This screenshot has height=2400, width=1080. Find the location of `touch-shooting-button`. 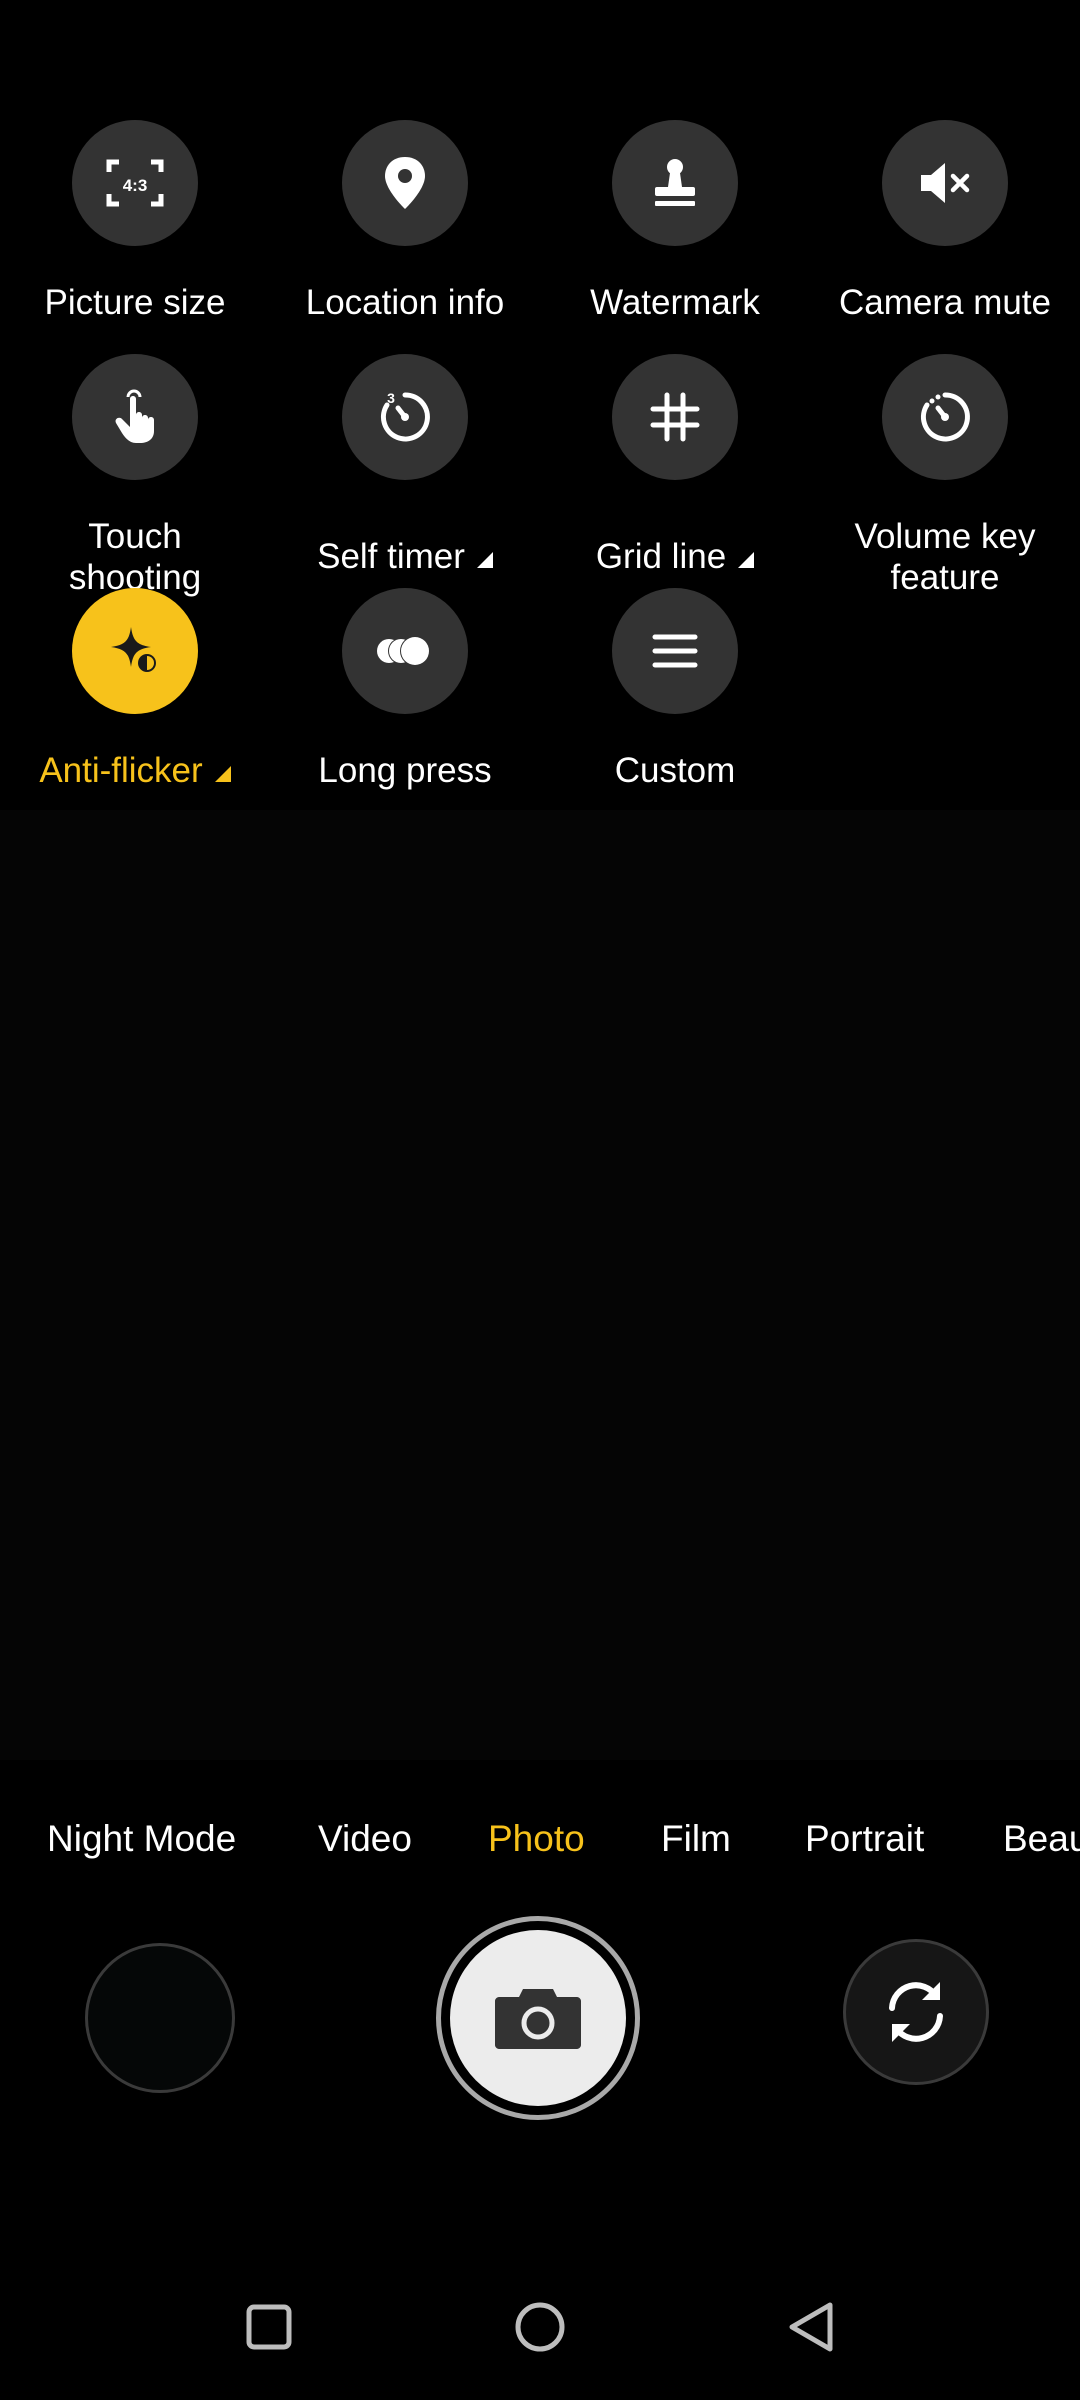

touch-shooting-button is located at coordinates (135, 417).